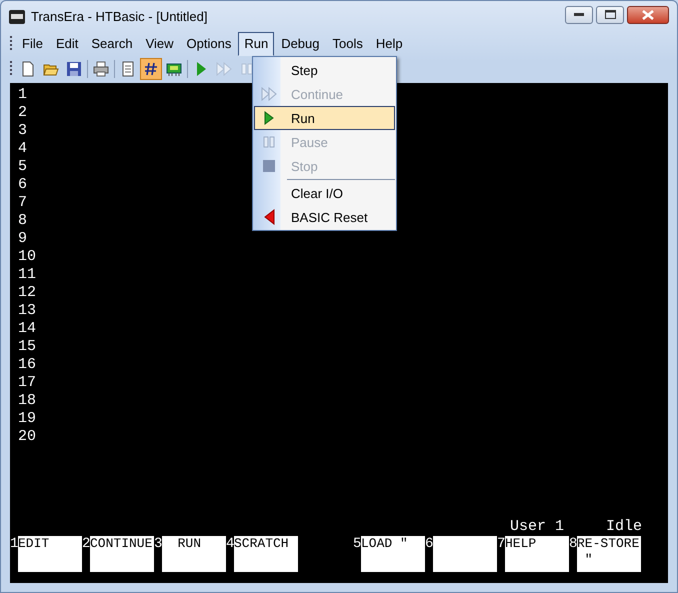  I want to click on menu-item: Tools, so click(347, 44).